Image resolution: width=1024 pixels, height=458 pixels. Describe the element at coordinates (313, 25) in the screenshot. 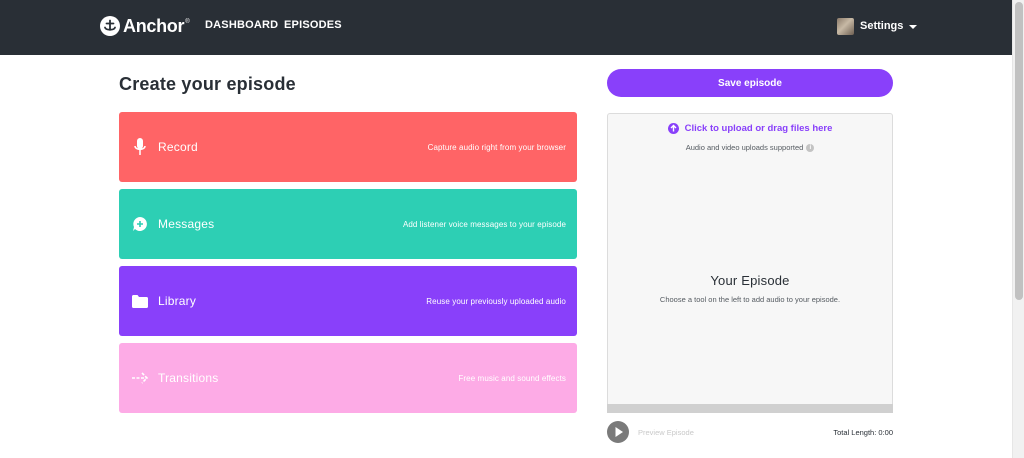

I see `nav-episodes: EPISODES` at that location.